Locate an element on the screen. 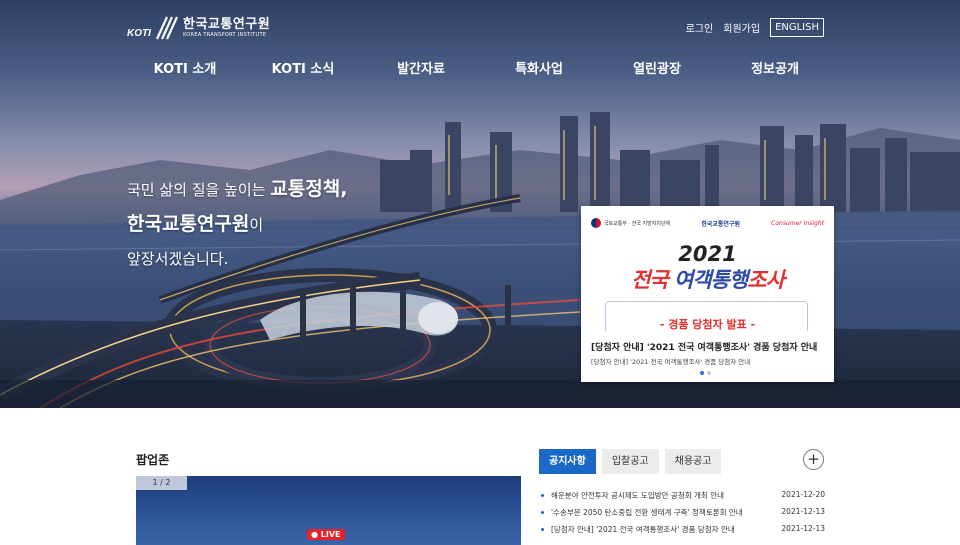 This screenshot has width=960, height=545. list-item: 해운분야 안전투자 공시제도 도입방안 공청회 개최 안내 2021-12-20 is located at coordinates (683, 498).